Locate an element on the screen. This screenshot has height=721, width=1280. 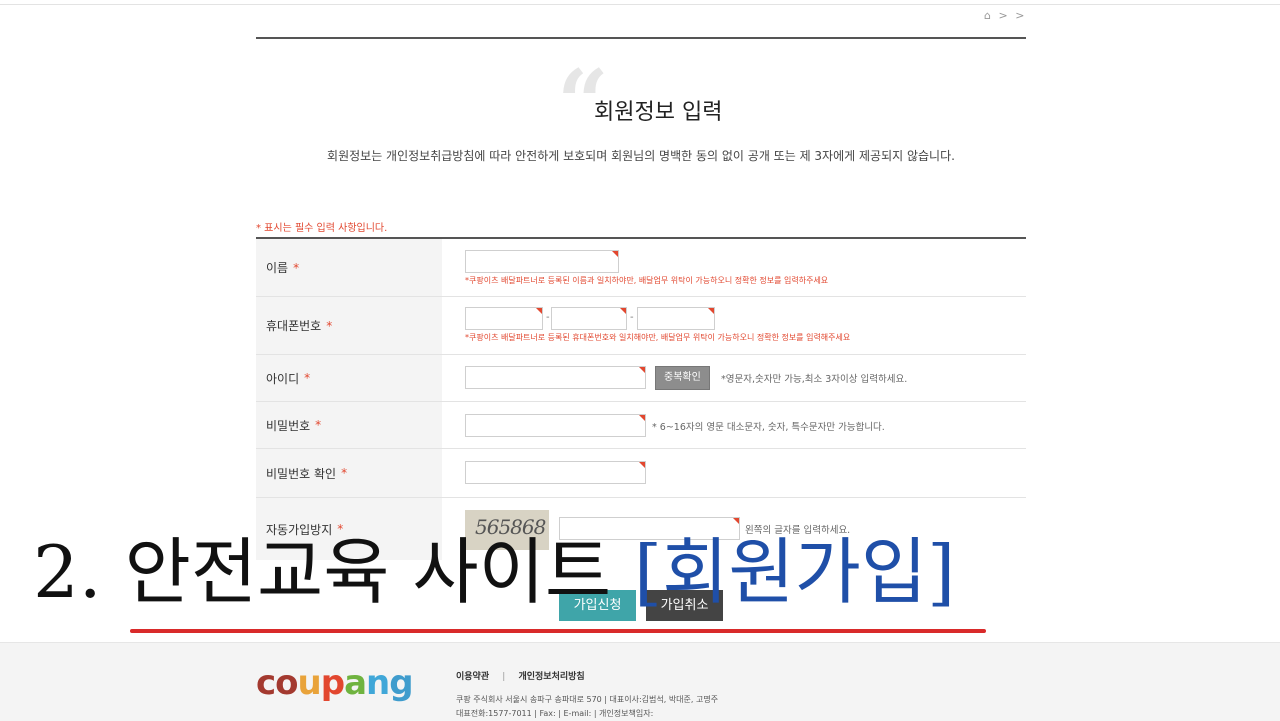
privacy-link: 개인정보처리방침 is located at coordinates (551, 677).